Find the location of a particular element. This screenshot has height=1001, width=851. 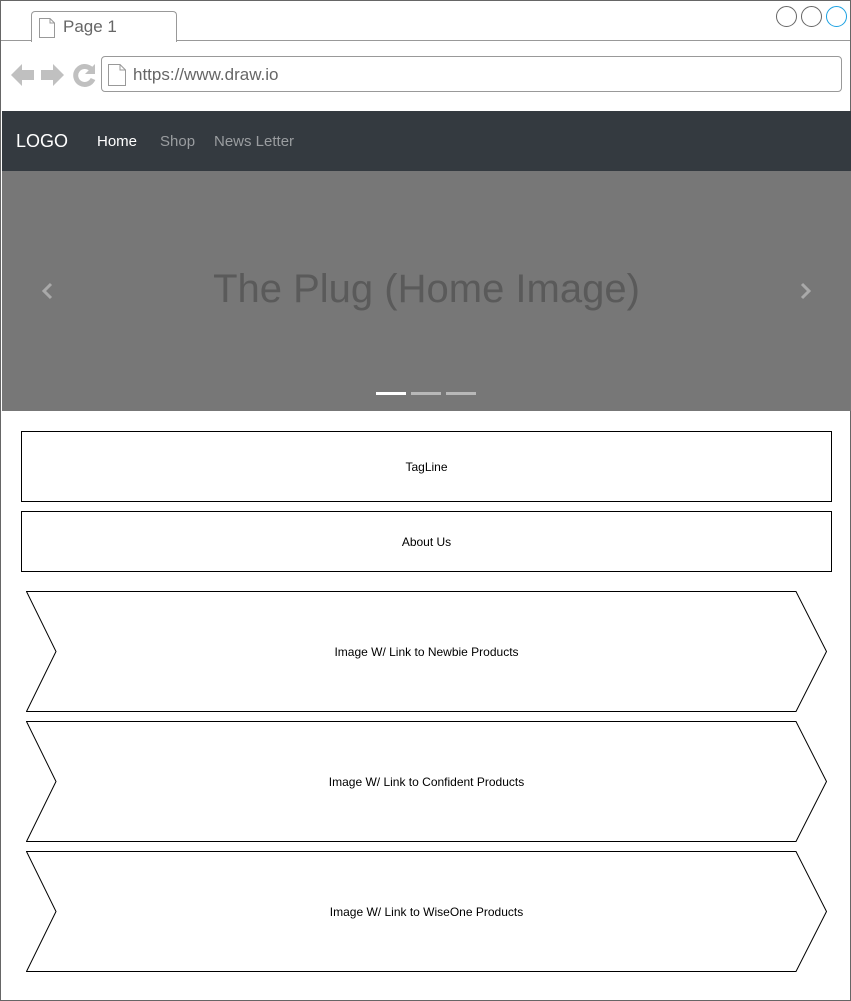

site-navbar: LOGO Home Shop News Letter is located at coordinates (426, 141).